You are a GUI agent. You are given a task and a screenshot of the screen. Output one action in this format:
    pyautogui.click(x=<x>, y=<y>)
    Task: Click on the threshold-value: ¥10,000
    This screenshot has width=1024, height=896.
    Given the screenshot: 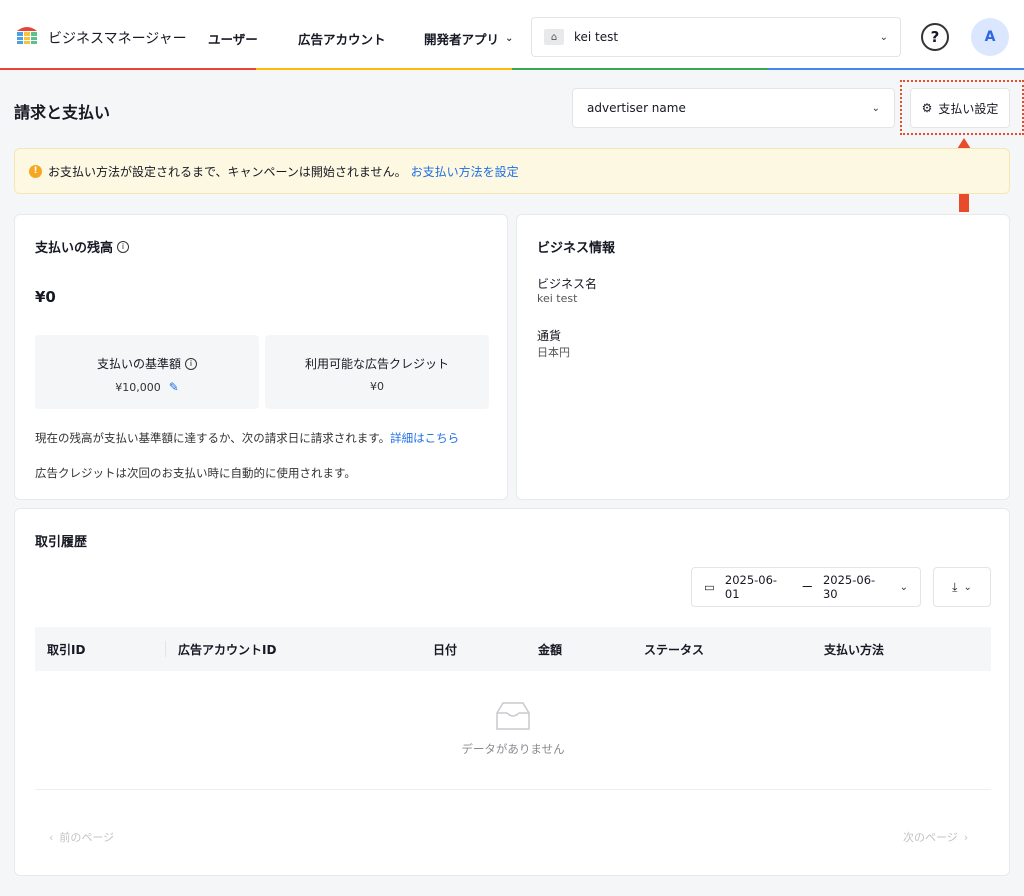 What is the action you would take?
    pyautogui.click(x=138, y=387)
    